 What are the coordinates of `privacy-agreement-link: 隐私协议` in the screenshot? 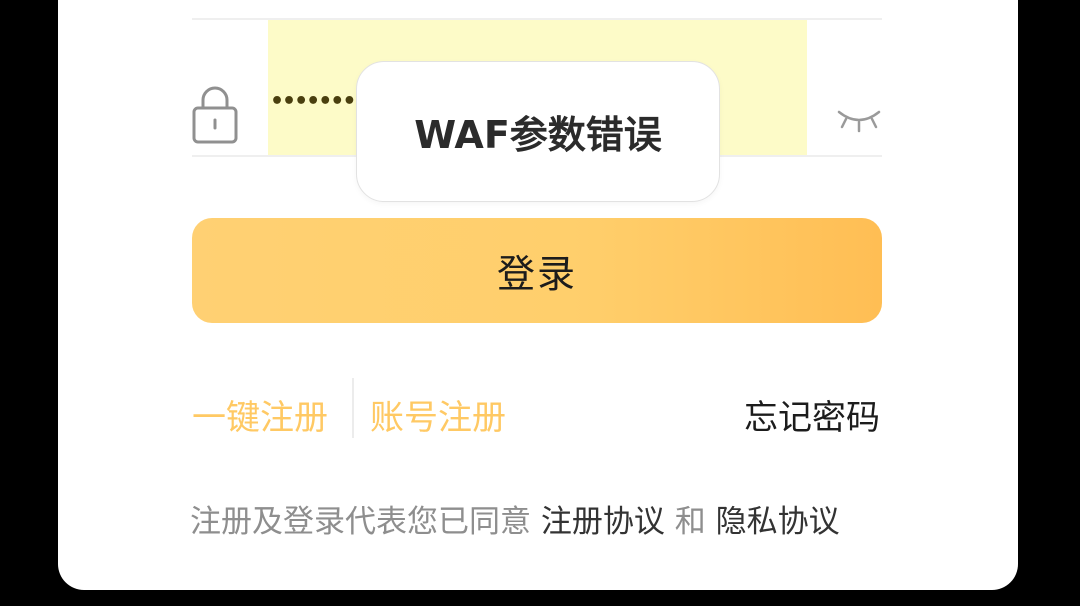 It's located at (778, 522).